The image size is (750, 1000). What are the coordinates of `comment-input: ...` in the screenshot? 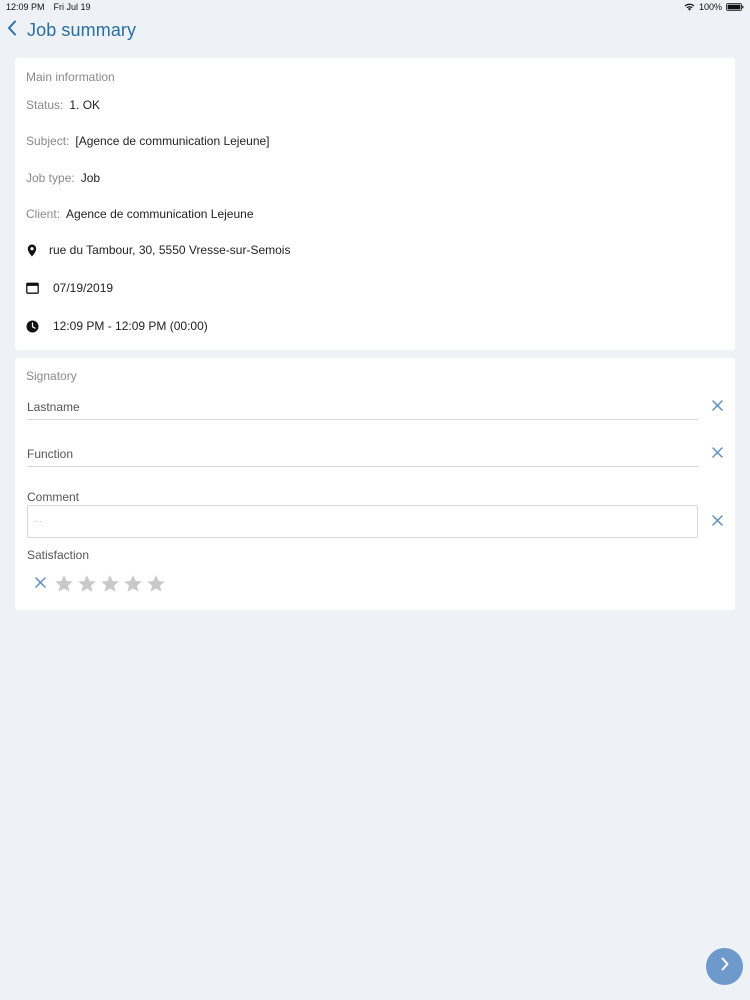 It's located at (362, 521).